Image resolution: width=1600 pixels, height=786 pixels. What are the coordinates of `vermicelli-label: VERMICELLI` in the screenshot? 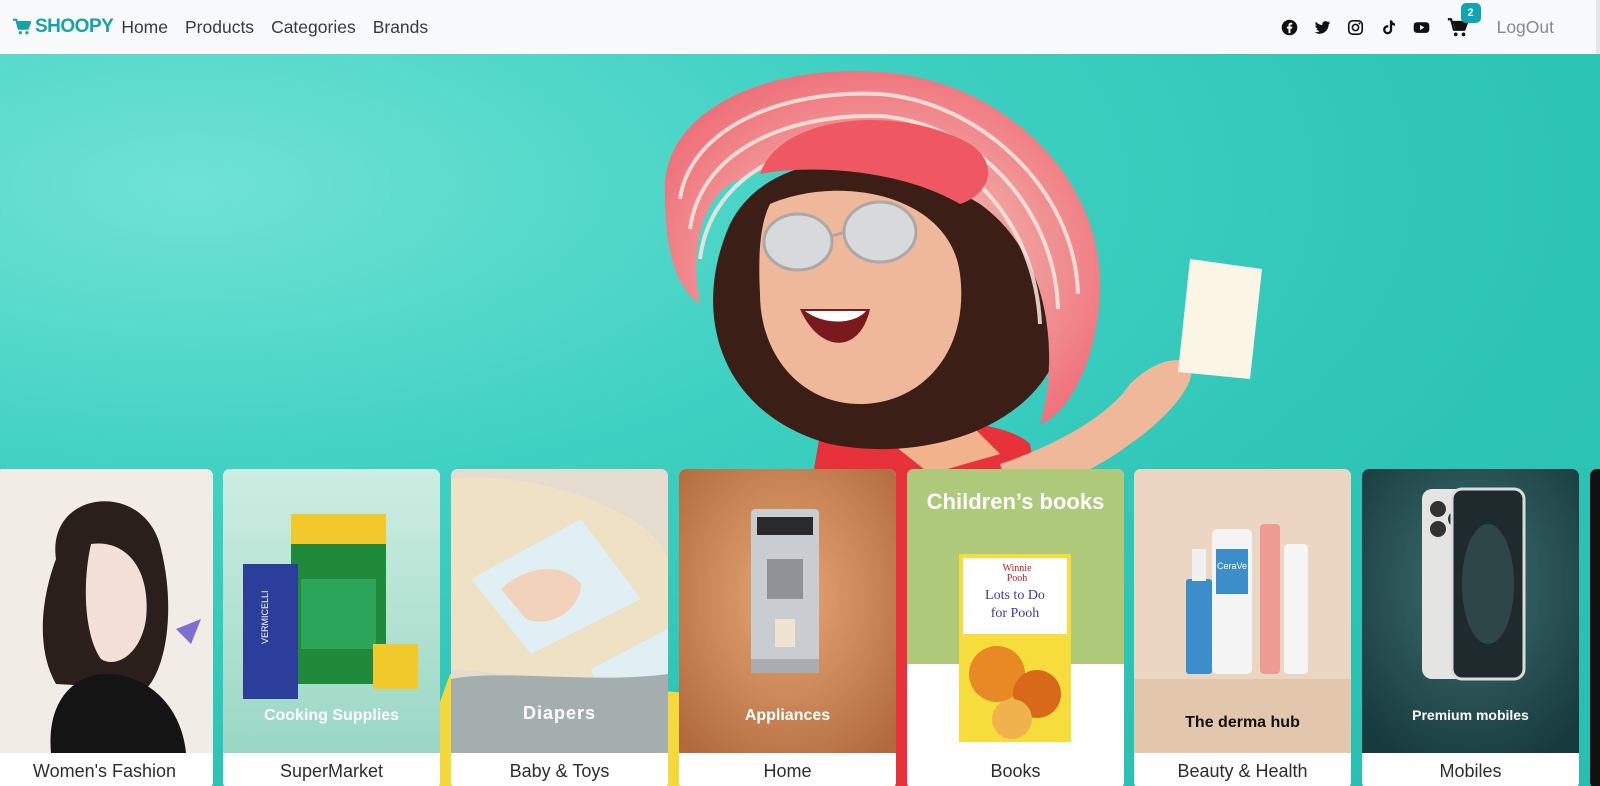 It's located at (265, 617).